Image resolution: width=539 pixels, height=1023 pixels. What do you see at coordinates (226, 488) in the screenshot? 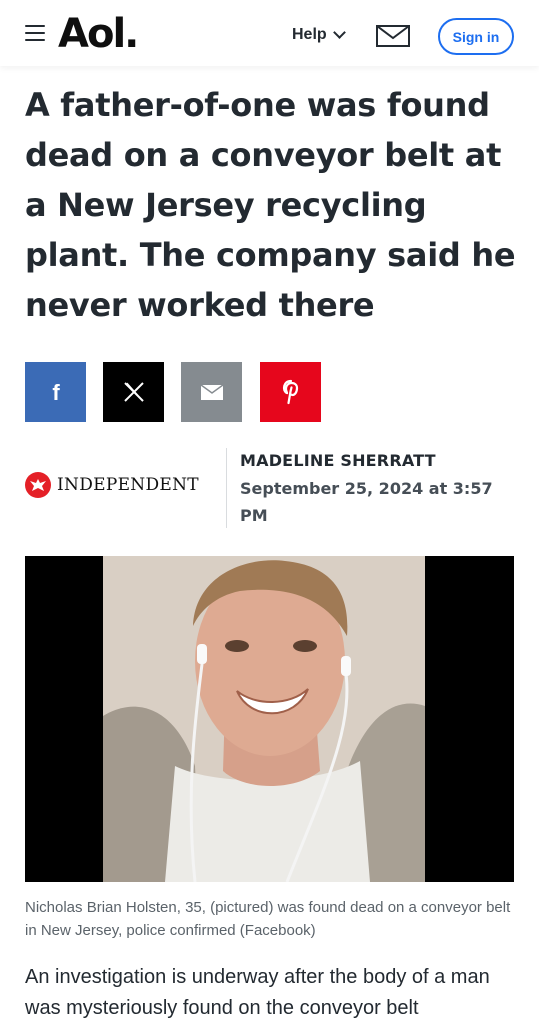
I see `byline-divider` at bounding box center [226, 488].